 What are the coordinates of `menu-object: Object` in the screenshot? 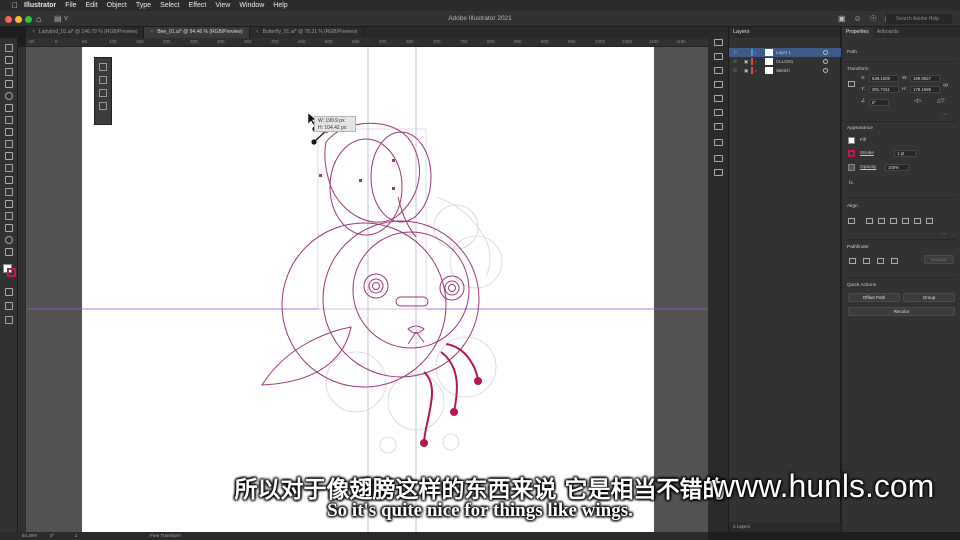 It's located at (117, 5).